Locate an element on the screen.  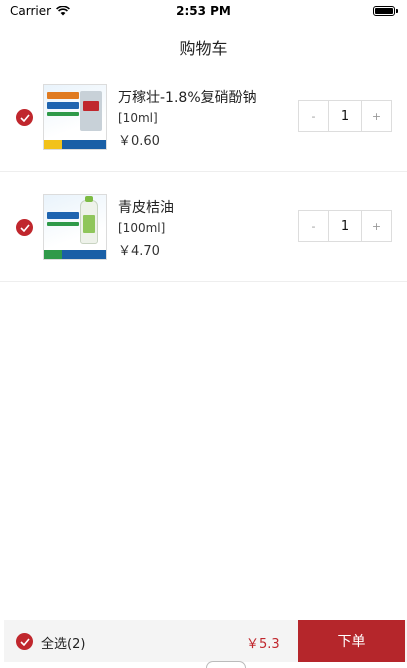
total-price: ￥5.3 is located at coordinates (263, 644).